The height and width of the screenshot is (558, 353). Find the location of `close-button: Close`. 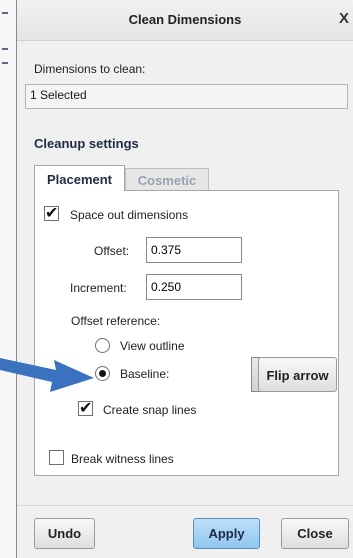

close-button: Close is located at coordinates (315, 533).